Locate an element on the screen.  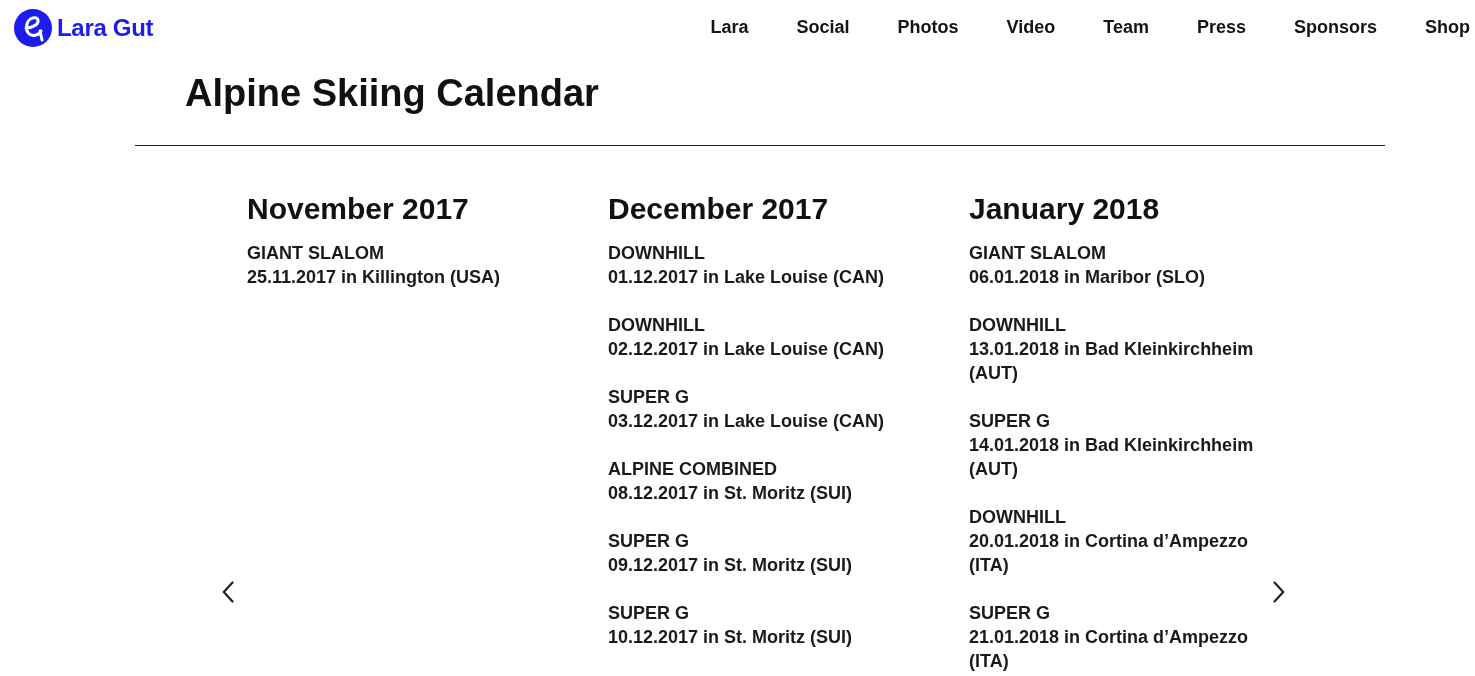
event-detail: 20.01.2018 in Cortina d’Ampezzo (ITA) is located at coordinates (1109, 553).